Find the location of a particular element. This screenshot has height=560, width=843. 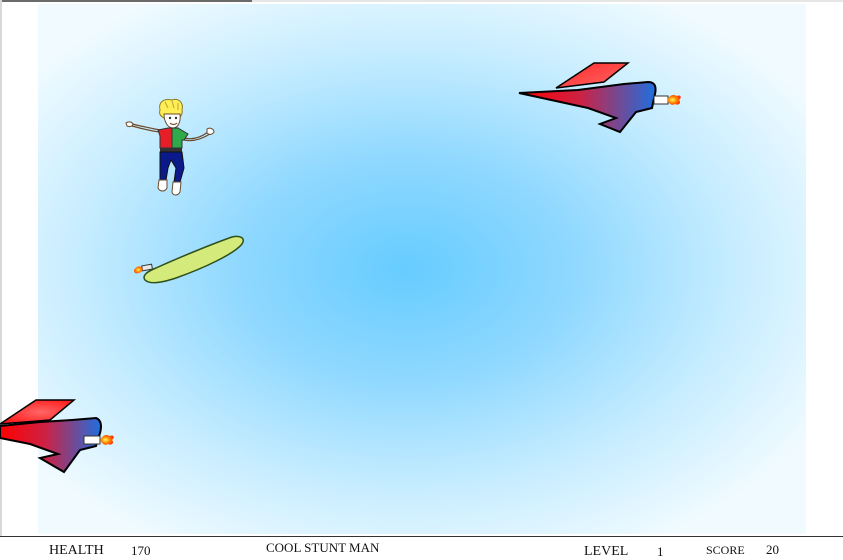

health-value: 170 is located at coordinates (141, 550).